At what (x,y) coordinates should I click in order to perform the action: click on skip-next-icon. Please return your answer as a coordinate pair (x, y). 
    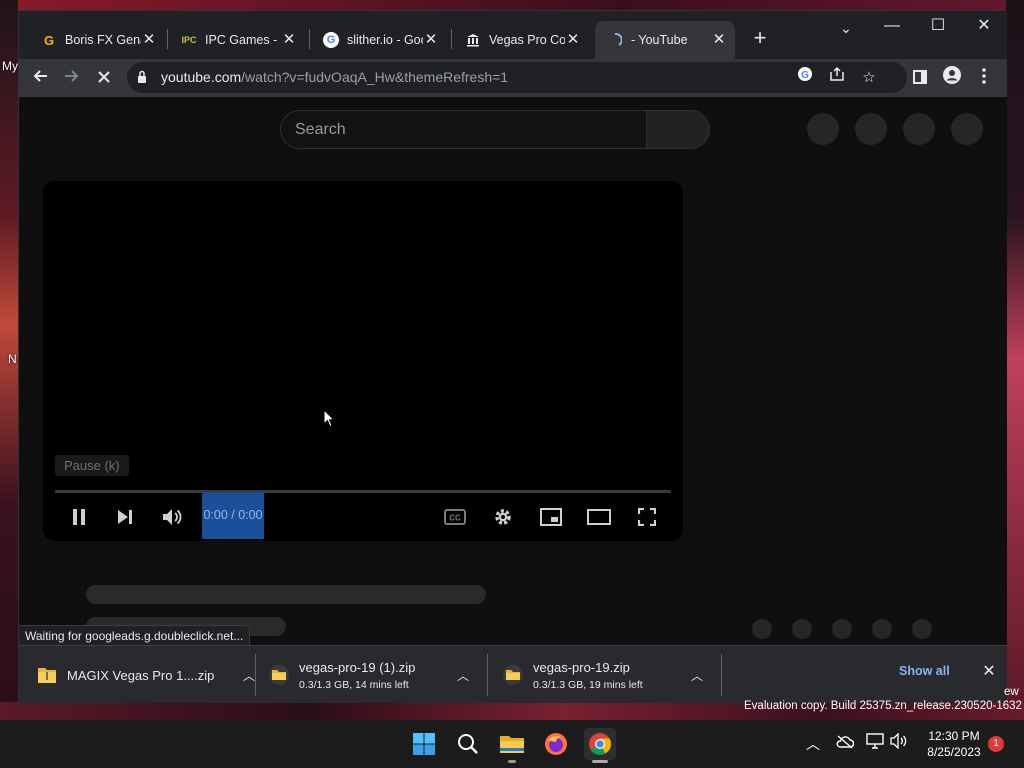
    Looking at the image, I should click on (125, 517).